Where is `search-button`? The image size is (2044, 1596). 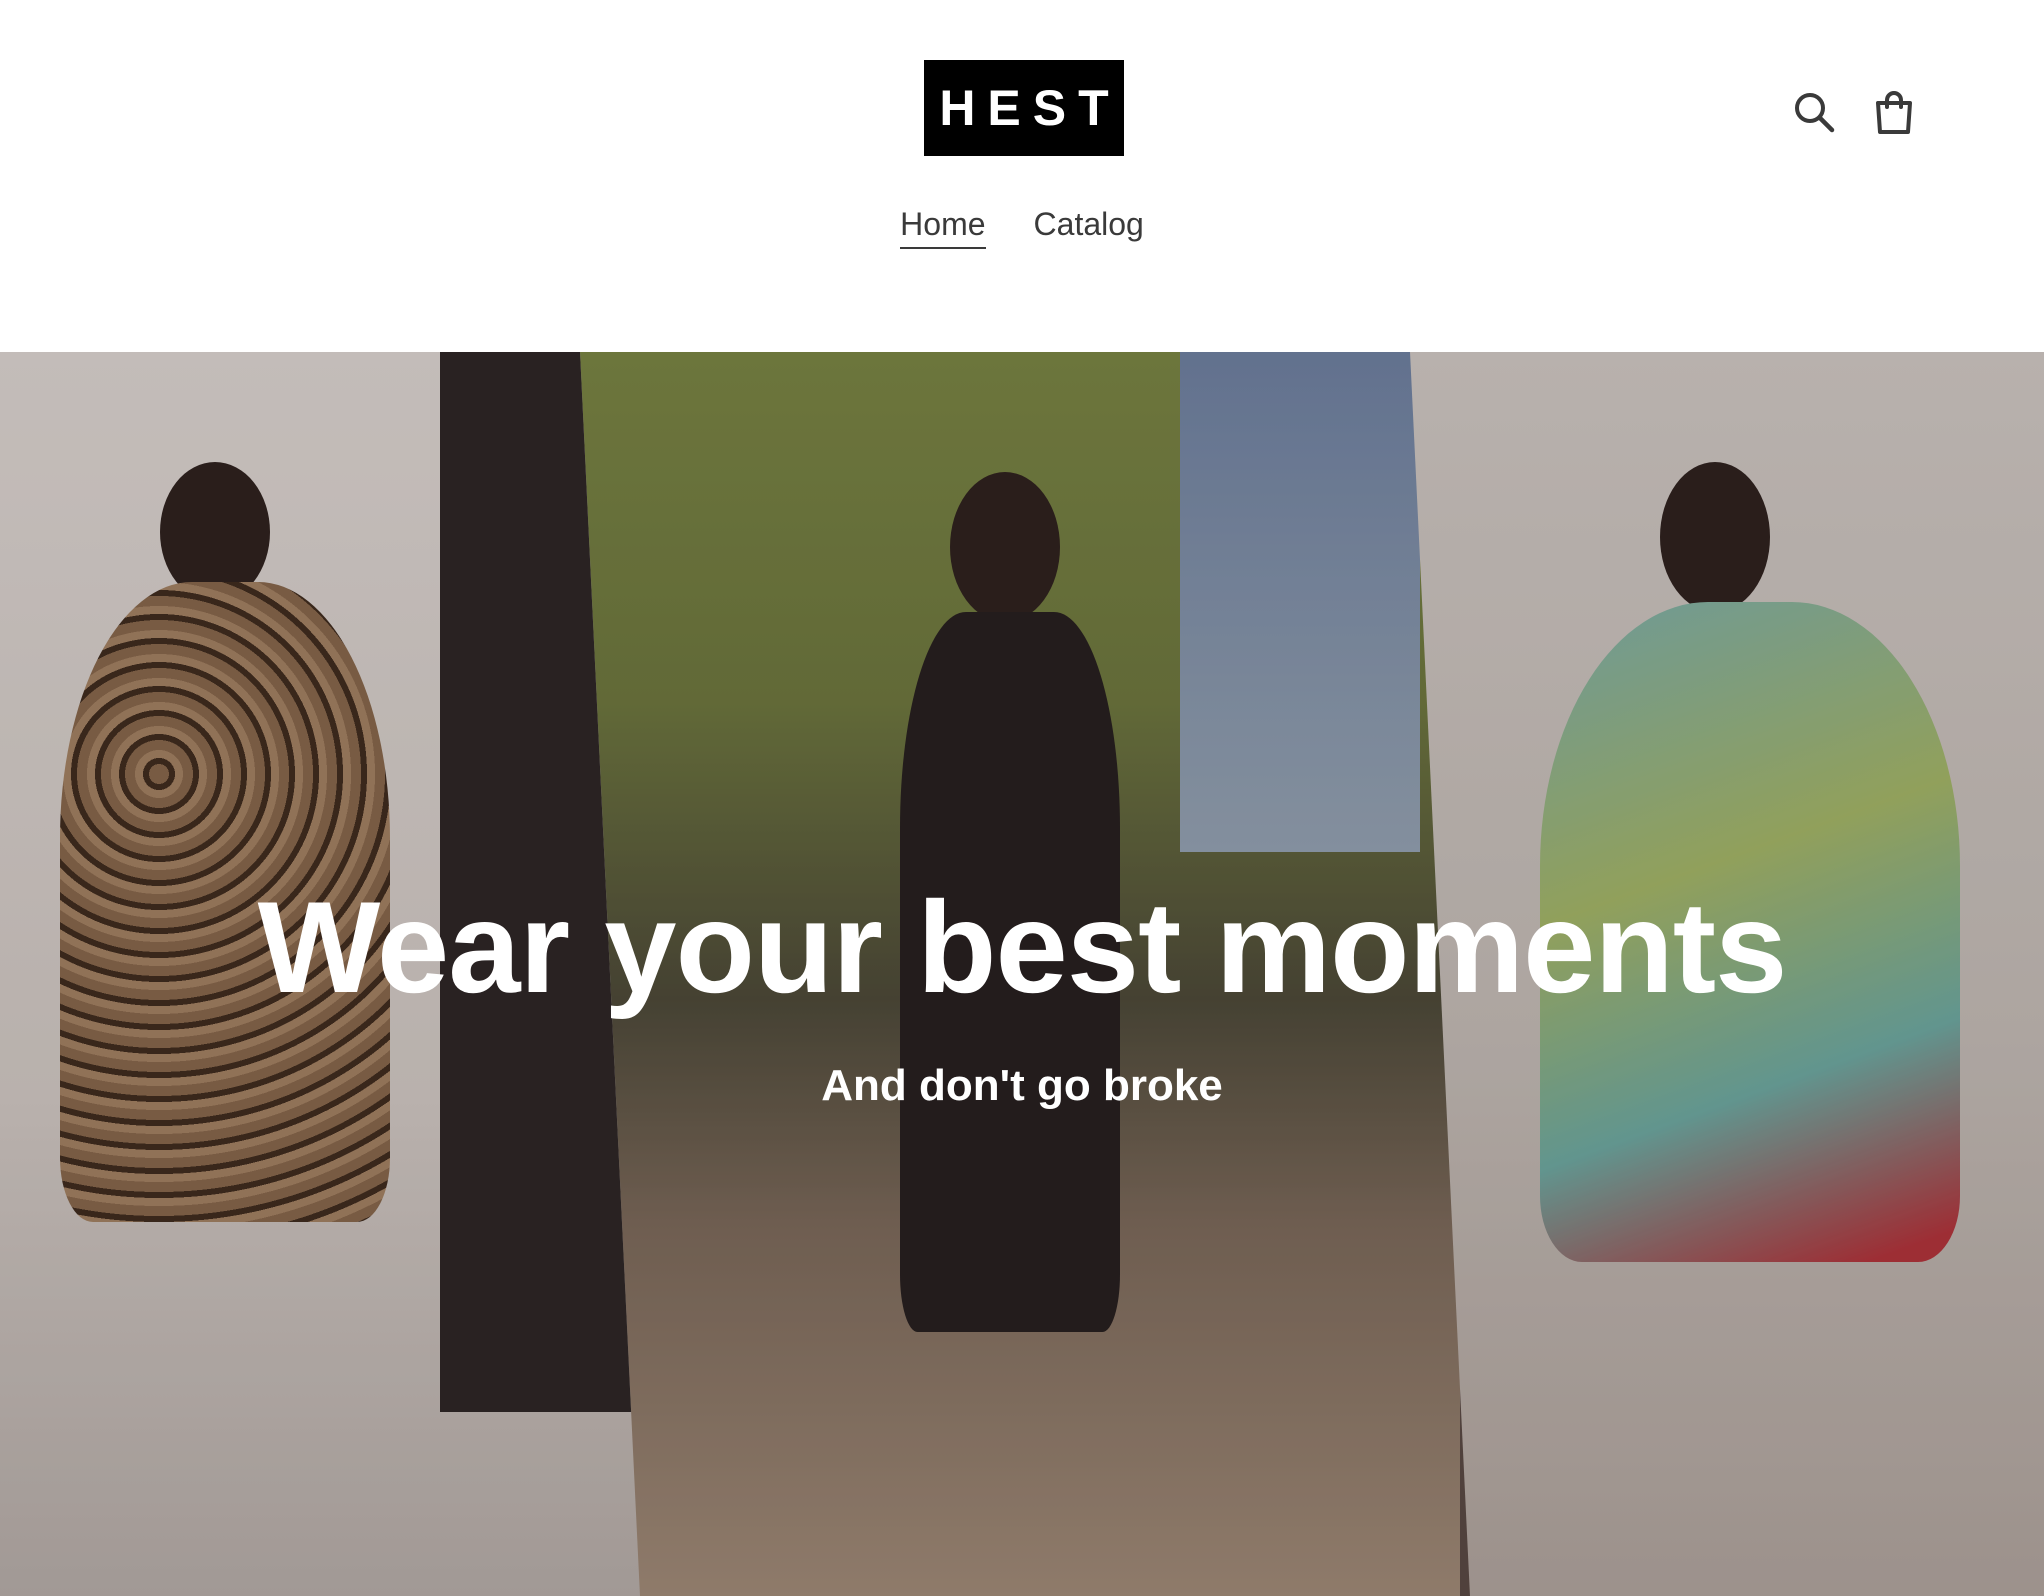 search-button is located at coordinates (1814, 112).